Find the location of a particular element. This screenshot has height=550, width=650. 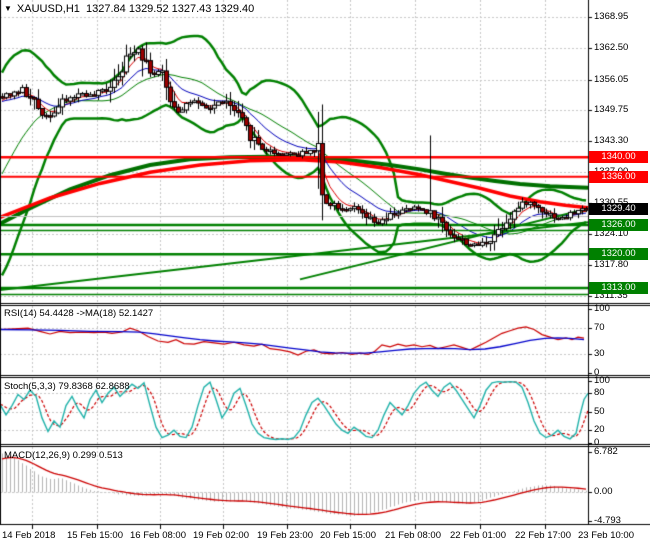

price-level-badge: 1336.00 is located at coordinates (618, 176).